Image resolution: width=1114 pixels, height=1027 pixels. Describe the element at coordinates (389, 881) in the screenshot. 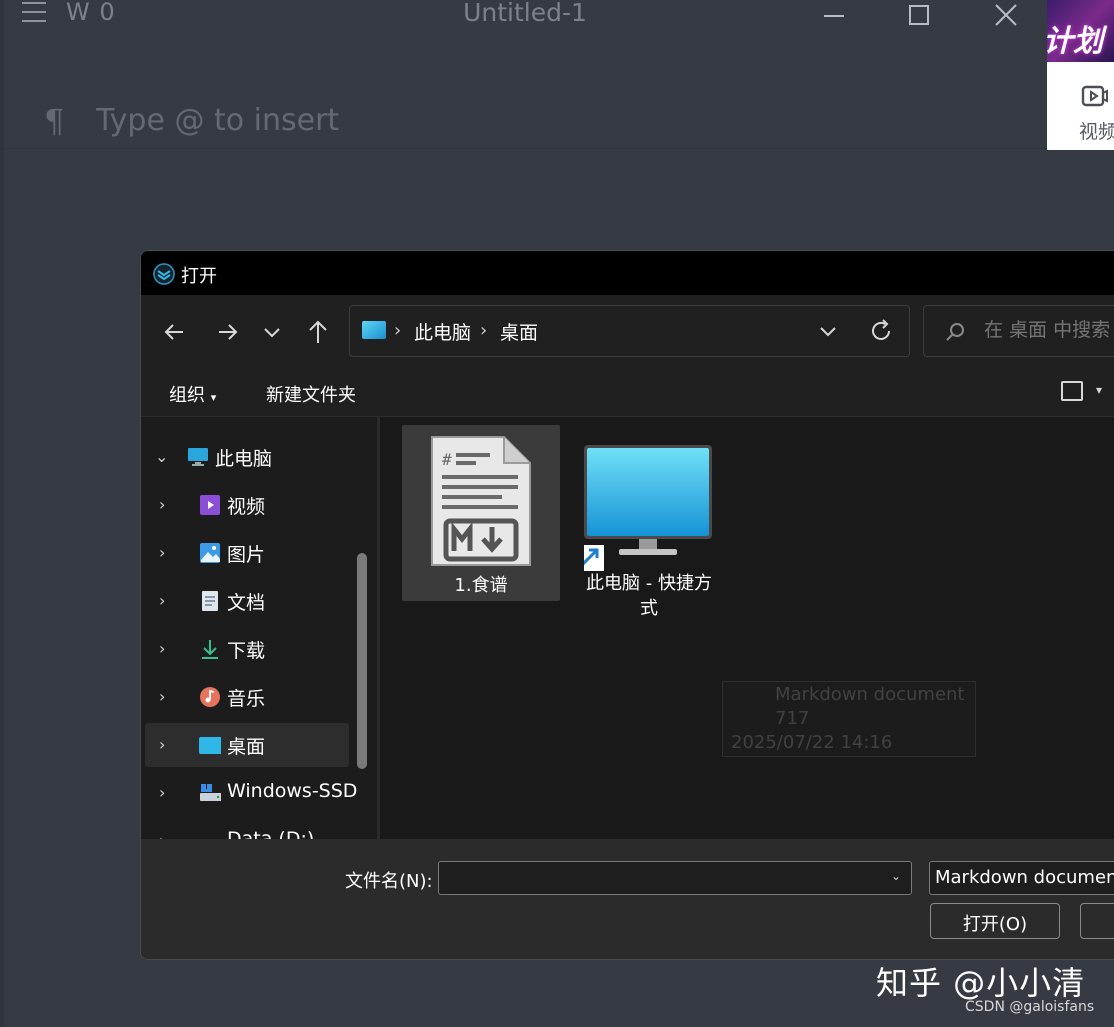

I see `filename-label: 文件名(N):` at that location.